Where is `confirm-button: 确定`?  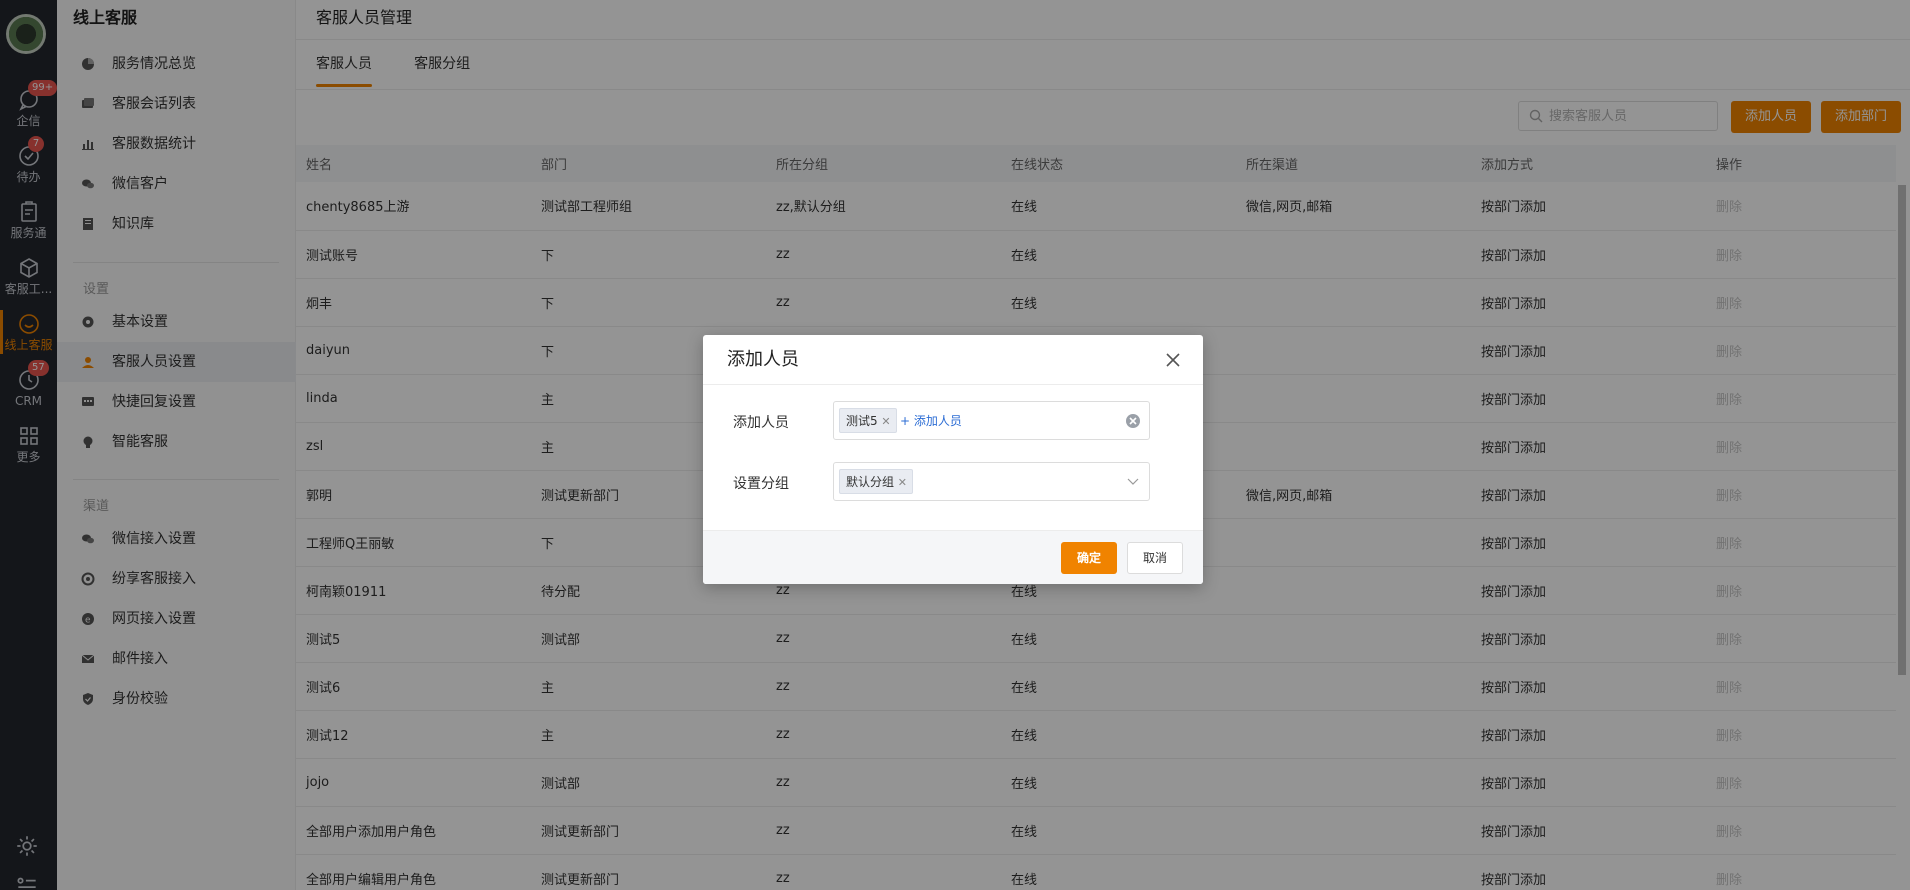
confirm-button: 确定 is located at coordinates (1089, 558).